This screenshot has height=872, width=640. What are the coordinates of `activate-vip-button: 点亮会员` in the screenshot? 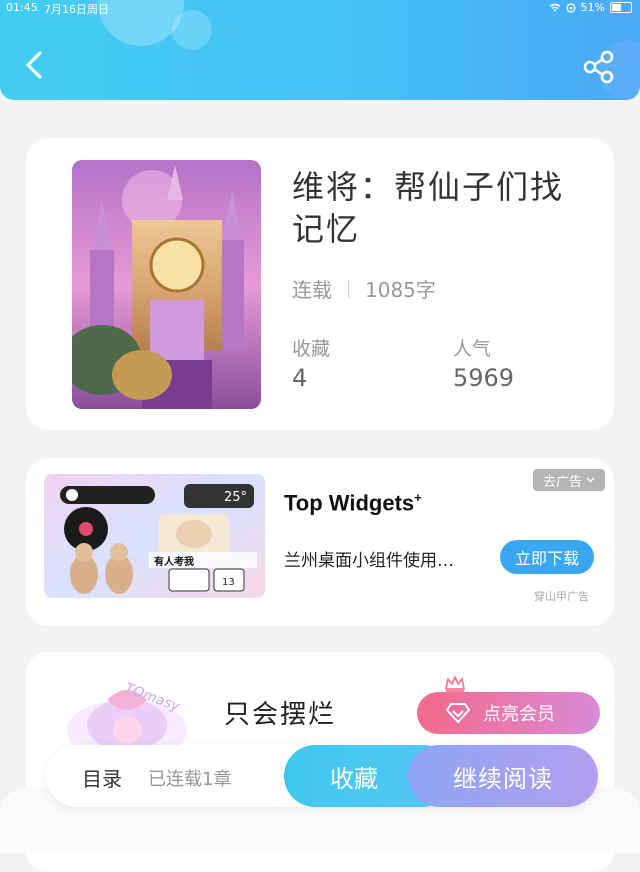 It's located at (508, 713).